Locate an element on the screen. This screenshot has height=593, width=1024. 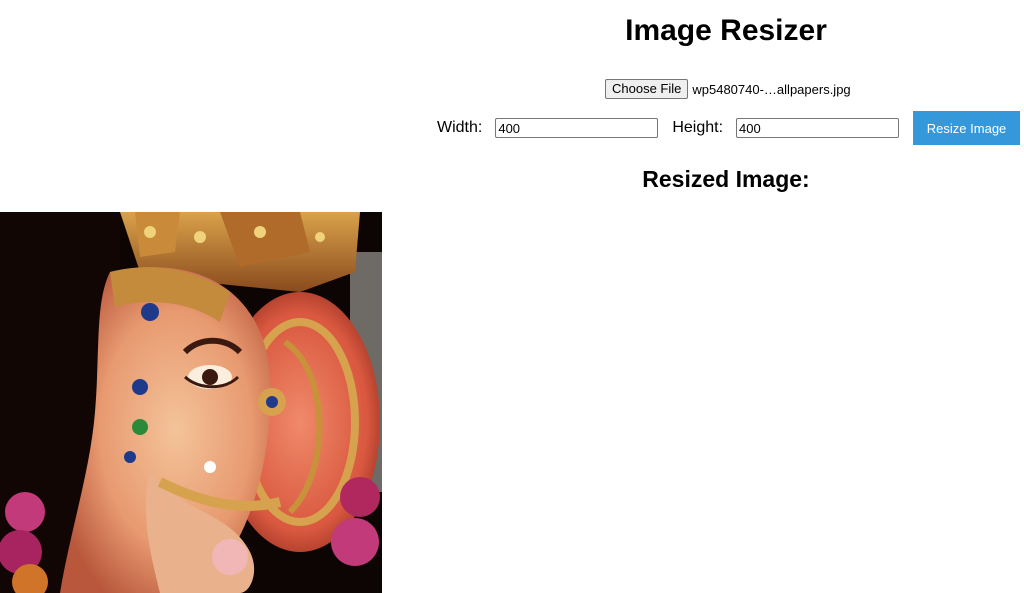
choose-file-button: Choose File is located at coordinates (647, 89).